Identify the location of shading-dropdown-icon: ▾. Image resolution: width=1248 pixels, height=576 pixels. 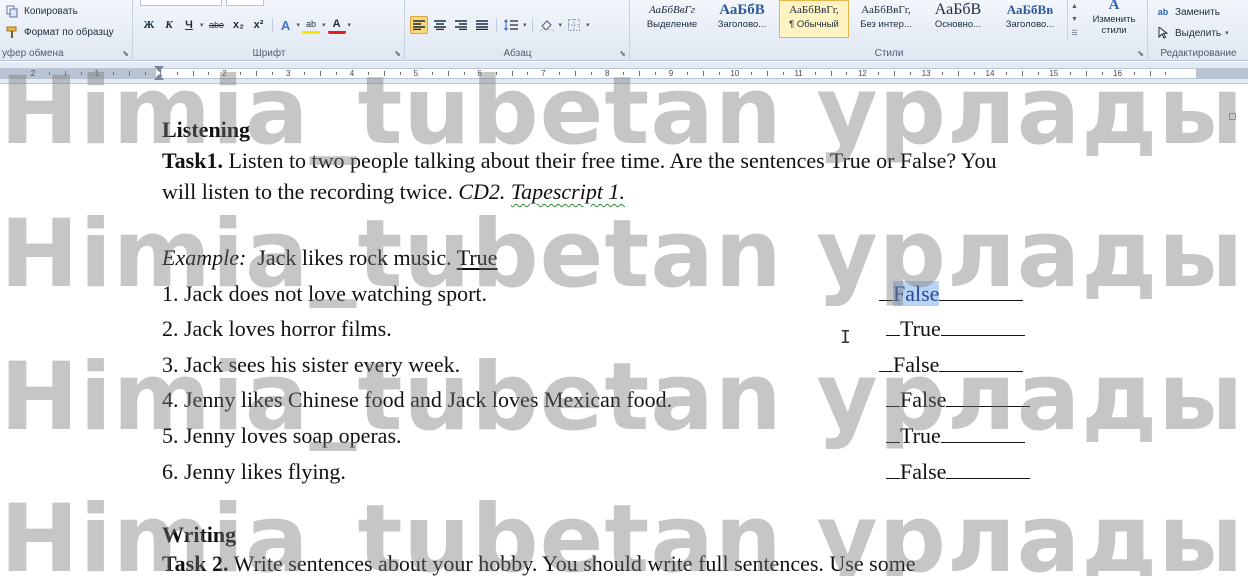
(561, 25).